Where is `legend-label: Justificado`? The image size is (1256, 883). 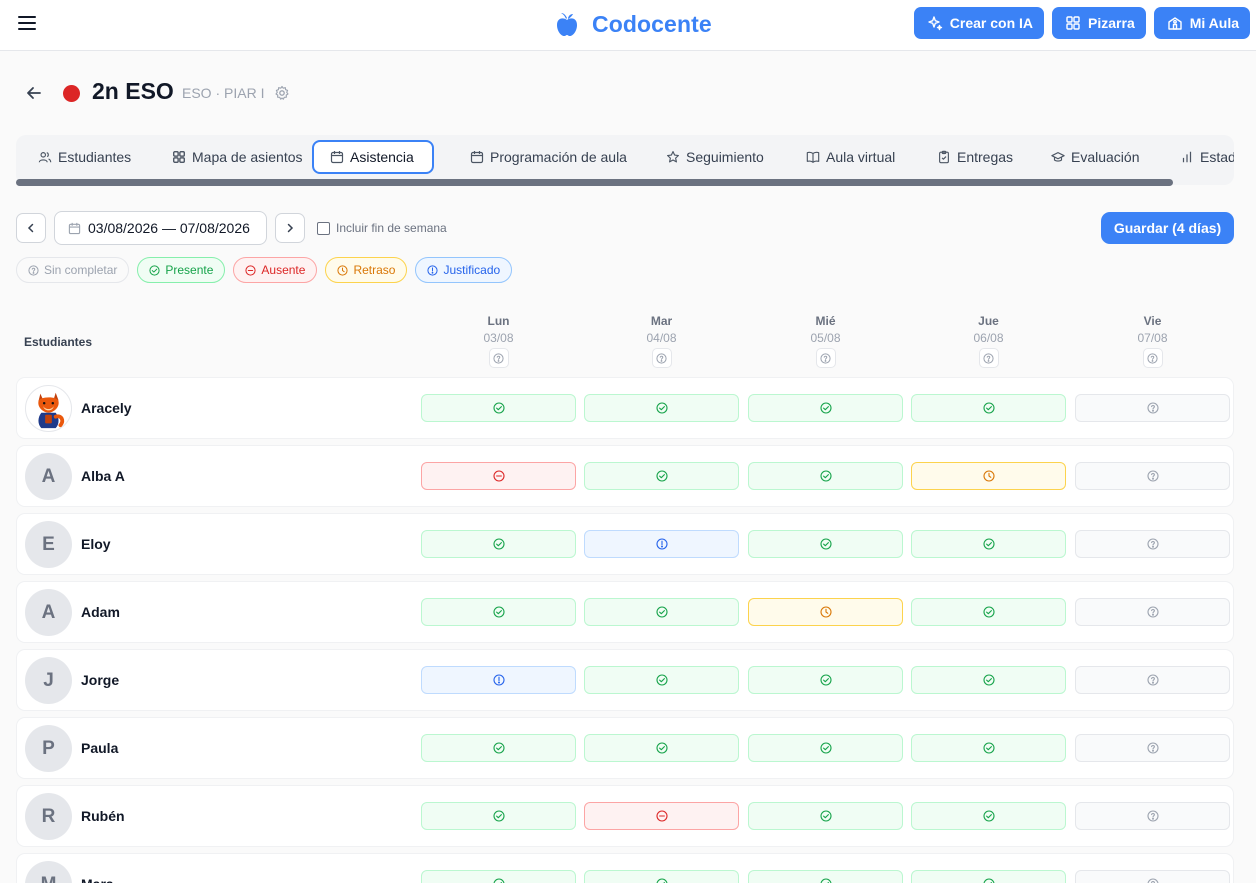 legend-label: Justificado is located at coordinates (472, 270).